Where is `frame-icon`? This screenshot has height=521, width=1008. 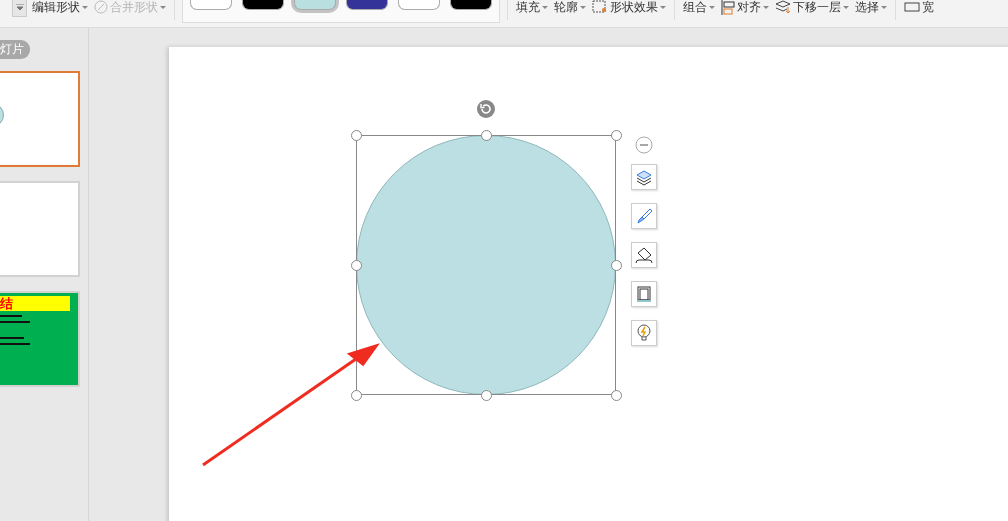
frame-icon is located at coordinates (644, 294).